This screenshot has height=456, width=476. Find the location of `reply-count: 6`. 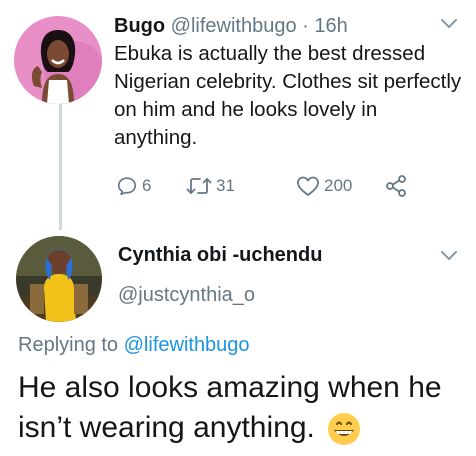

reply-count: 6 is located at coordinates (147, 185).